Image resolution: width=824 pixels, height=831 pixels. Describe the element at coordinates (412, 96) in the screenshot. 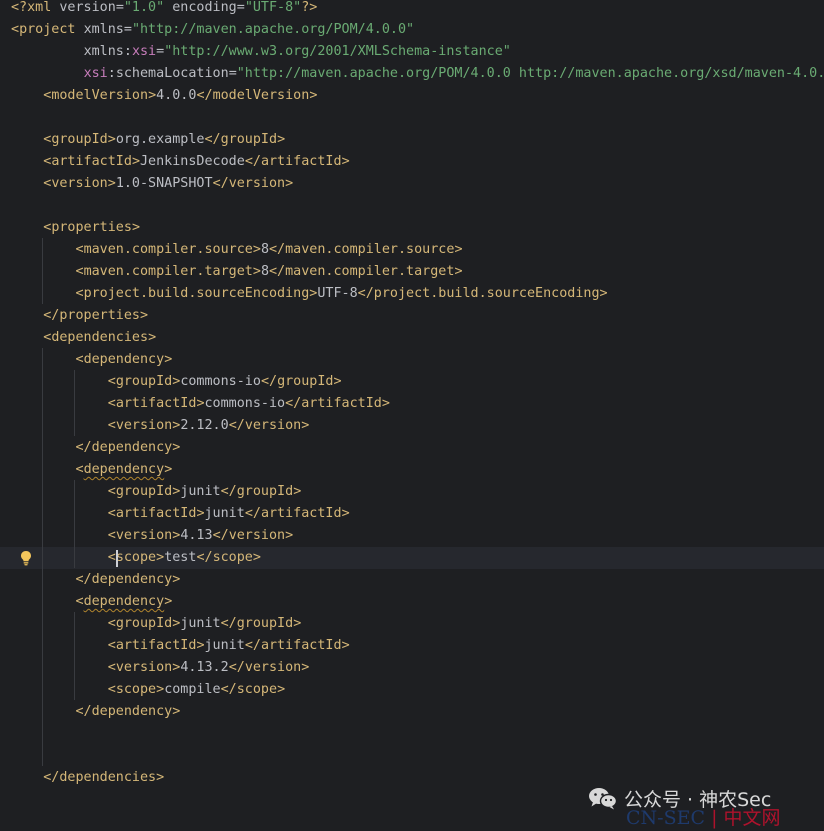

I see `code-line: <modelVersion>4.0.0</modelVersion>` at that location.